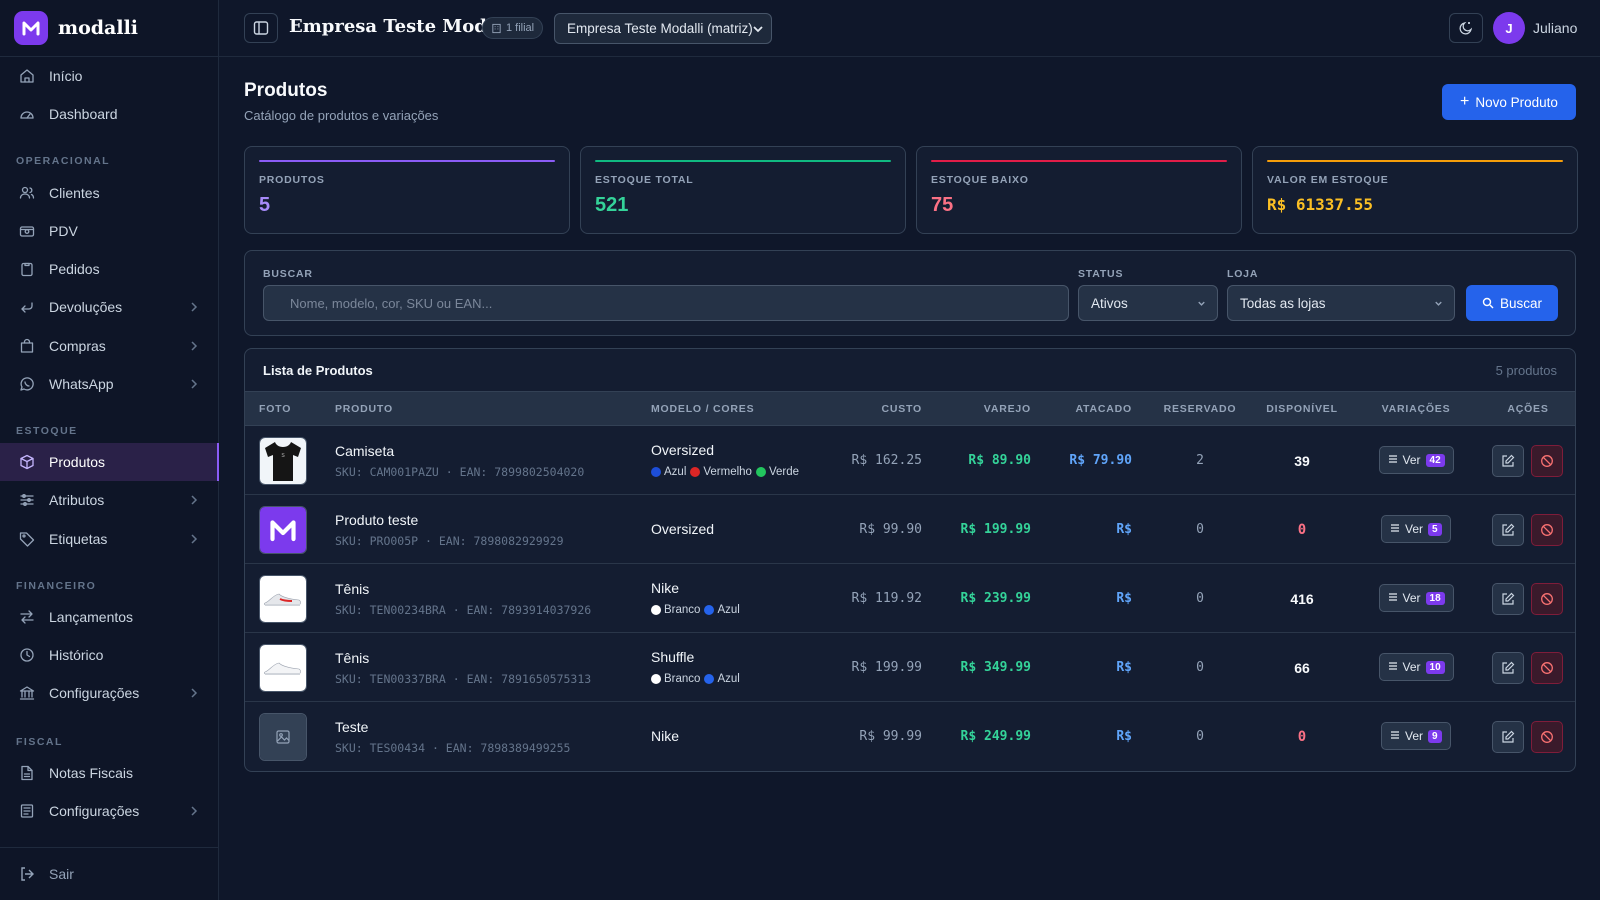  I want to click on users-icon, so click(27, 193).